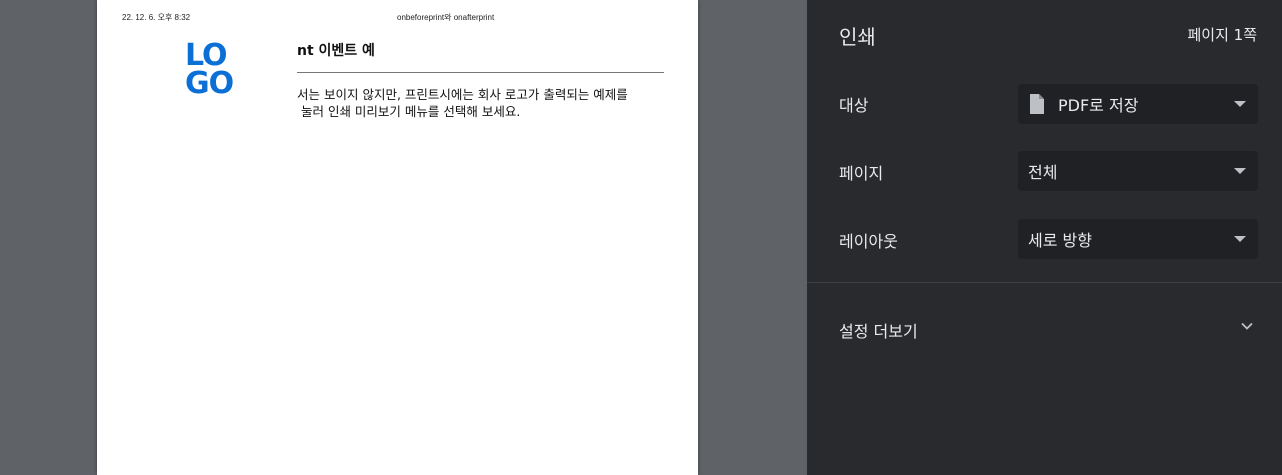 The image size is (1282, 475). I want to click on page-header-date: 22. 12. 6. 오후 8:32, so click(156, 17).